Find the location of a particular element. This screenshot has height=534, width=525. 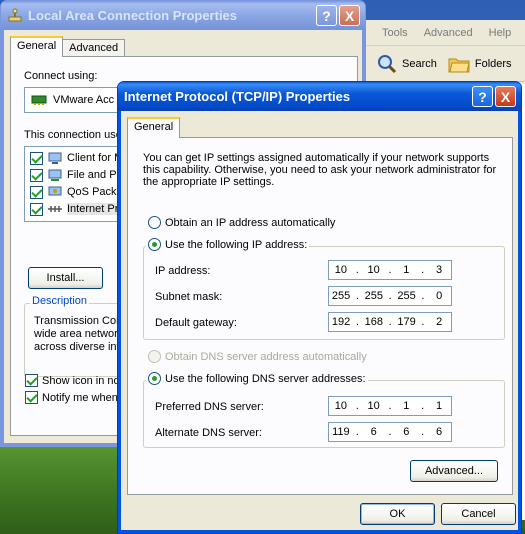

list-item: Client for M is located at coordinates (76, 158).